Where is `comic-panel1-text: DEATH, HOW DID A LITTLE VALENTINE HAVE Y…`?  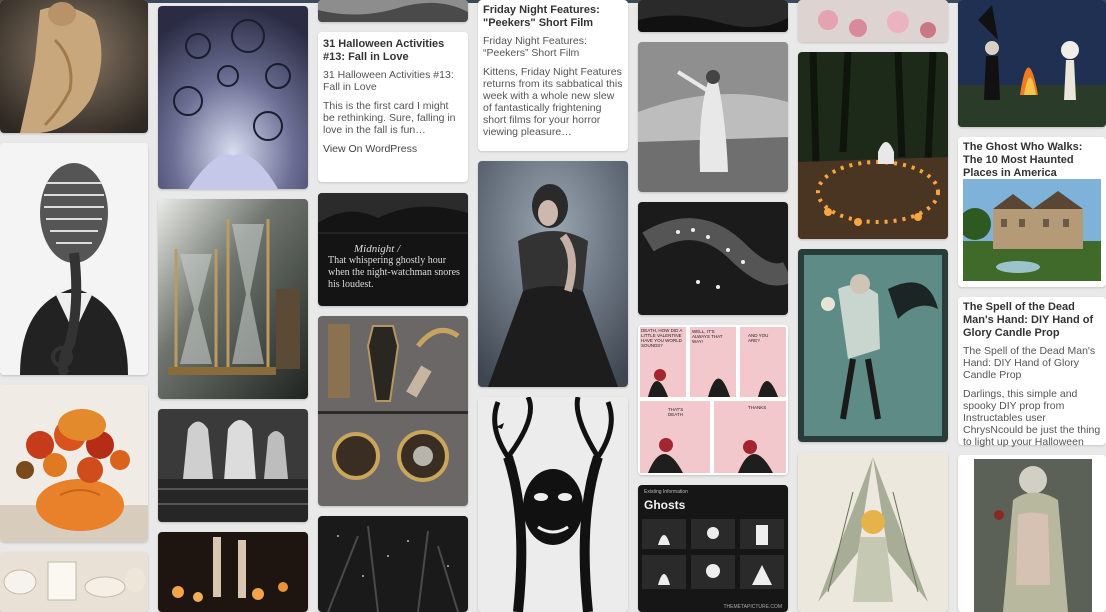
comic-panel1-text: DEATH, HOW DID A LITTLE VALENTINE HAVE Y… is located at coordinates (662, 338).